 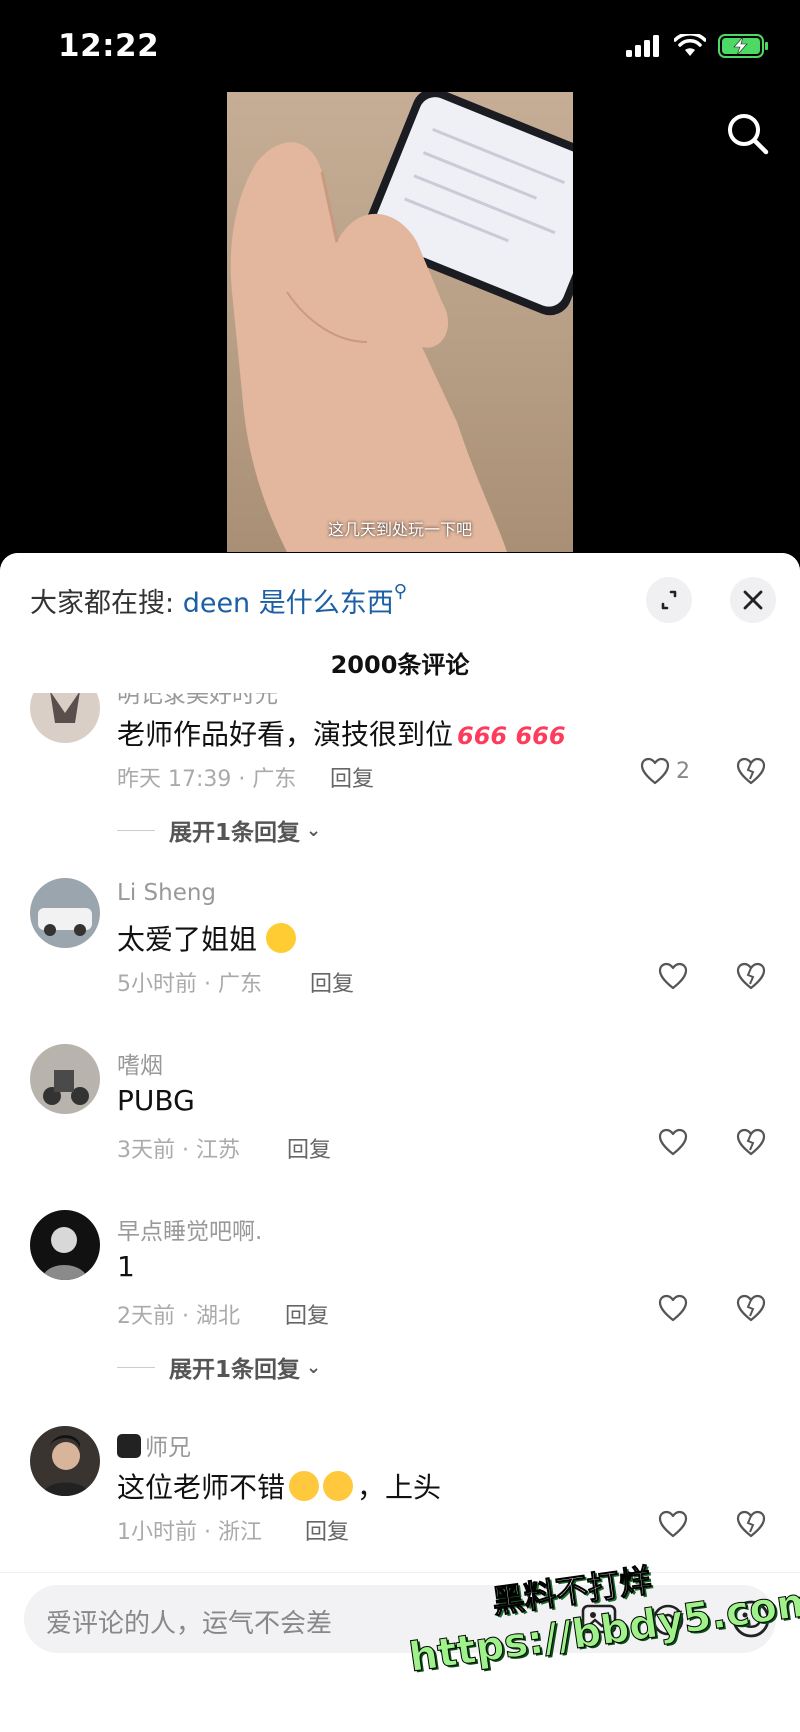 I want to click on like-count: 2, so click(x=683, y=771).